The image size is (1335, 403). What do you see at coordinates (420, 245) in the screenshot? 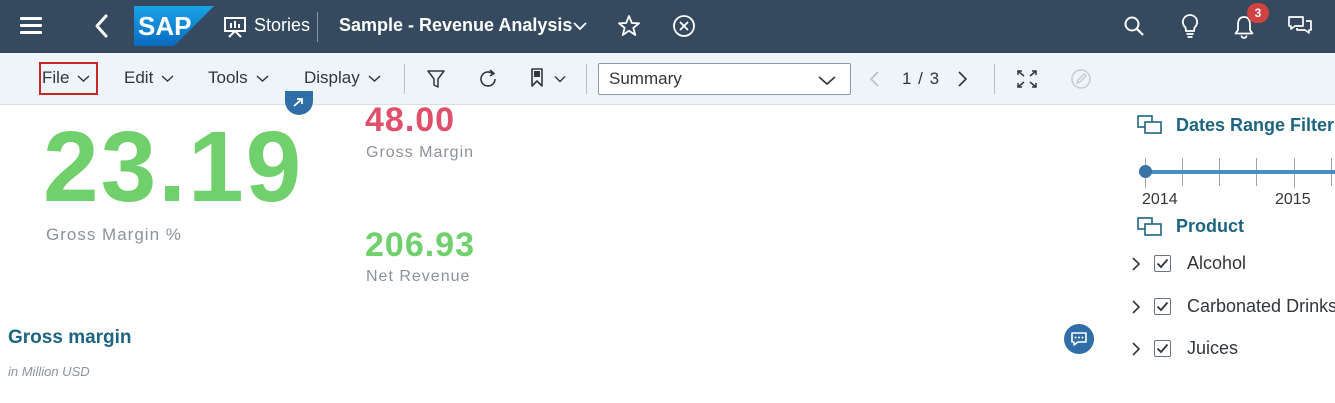
I see `kpi-net-revenue-value: 206.93` at bounding box center [420, 245].